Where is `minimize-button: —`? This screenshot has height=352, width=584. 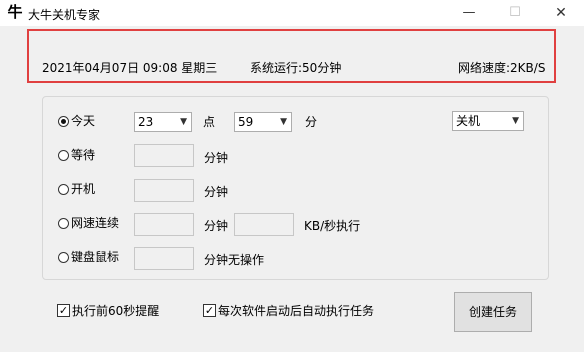 minimize-button: — is located at coordinates (469, 13).